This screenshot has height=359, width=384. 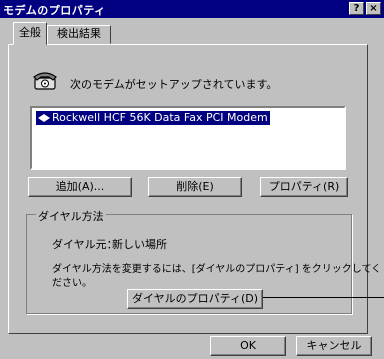 What do you see at coordinates (323, 297) in the screenshot?
I see `callout-line` at bounding box center [323, 297].